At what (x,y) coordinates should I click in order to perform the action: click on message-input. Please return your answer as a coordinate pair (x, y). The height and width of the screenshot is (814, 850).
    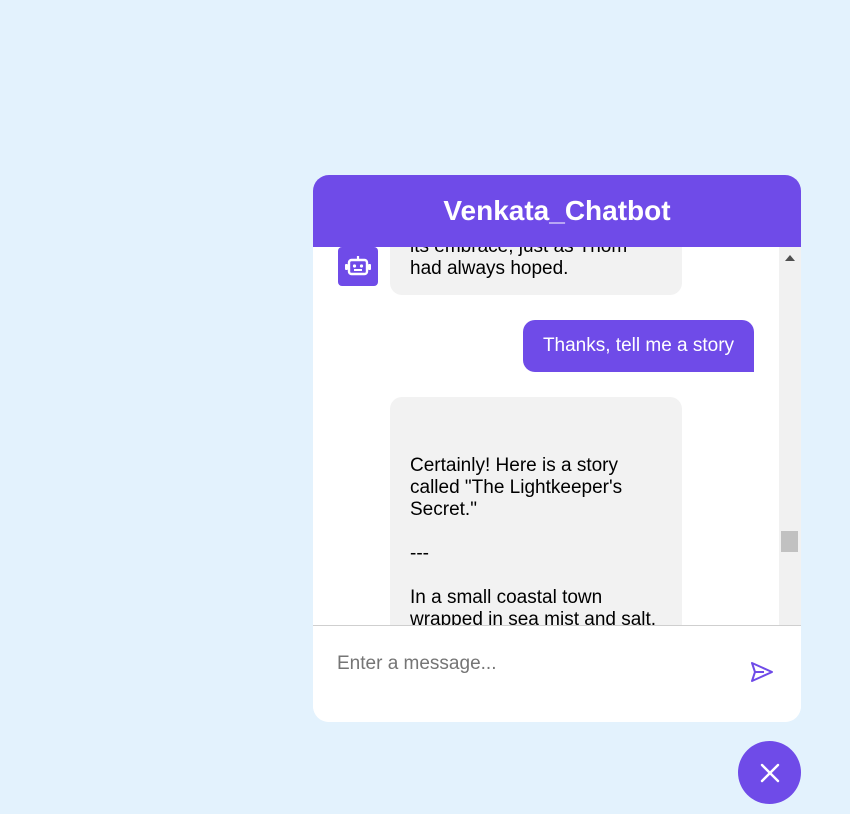
    Looking at the image, I should click on (537, 664).